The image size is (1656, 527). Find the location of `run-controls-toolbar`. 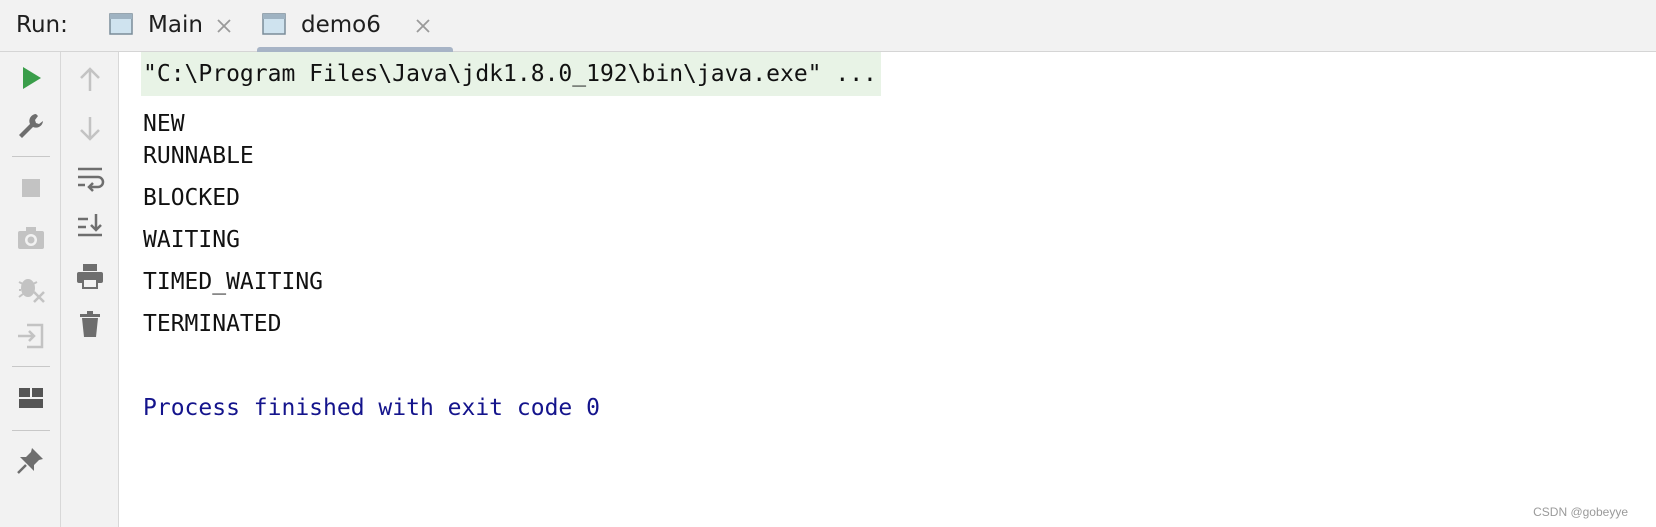

run-controls-toolbar is located at coordinates (30, 289).